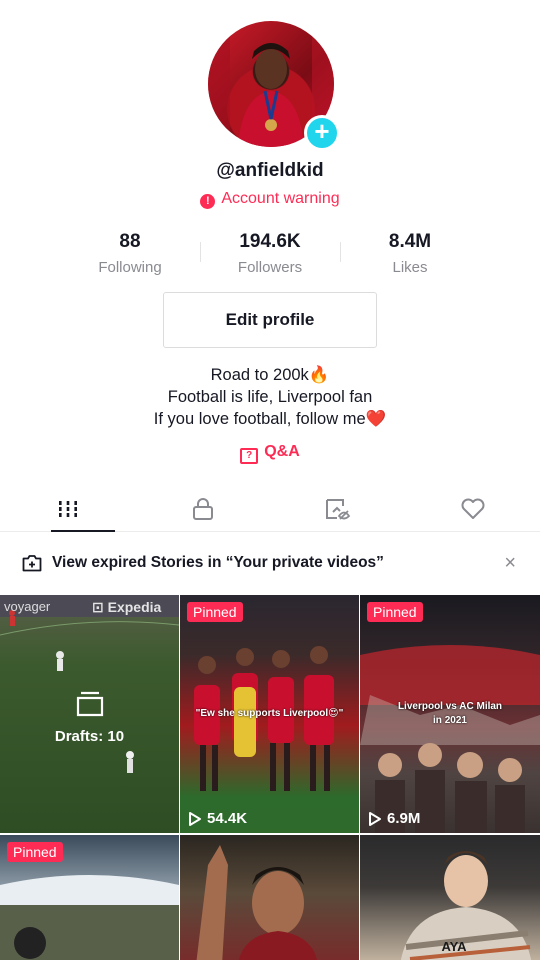 Image resolution: width=540 pixels, height=960 pixels. I want to click on tab-videos, so click(67, 509).